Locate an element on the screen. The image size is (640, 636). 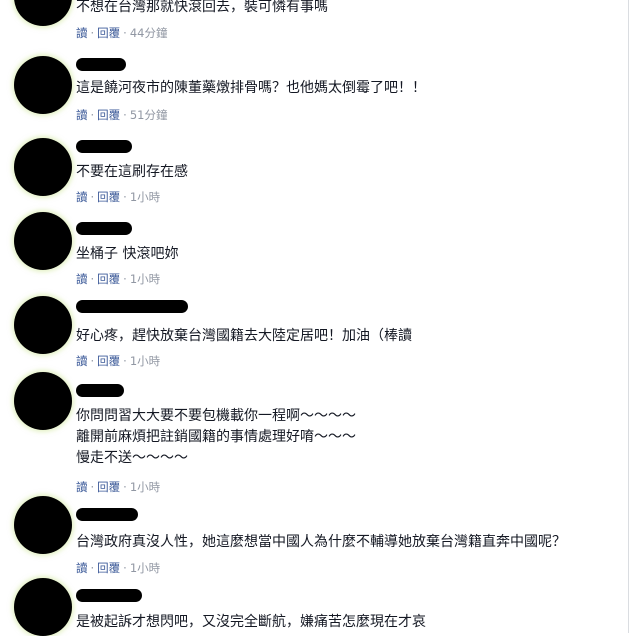
comment-text: 不要在這刷存在感 is located at coordinates (132, 172).